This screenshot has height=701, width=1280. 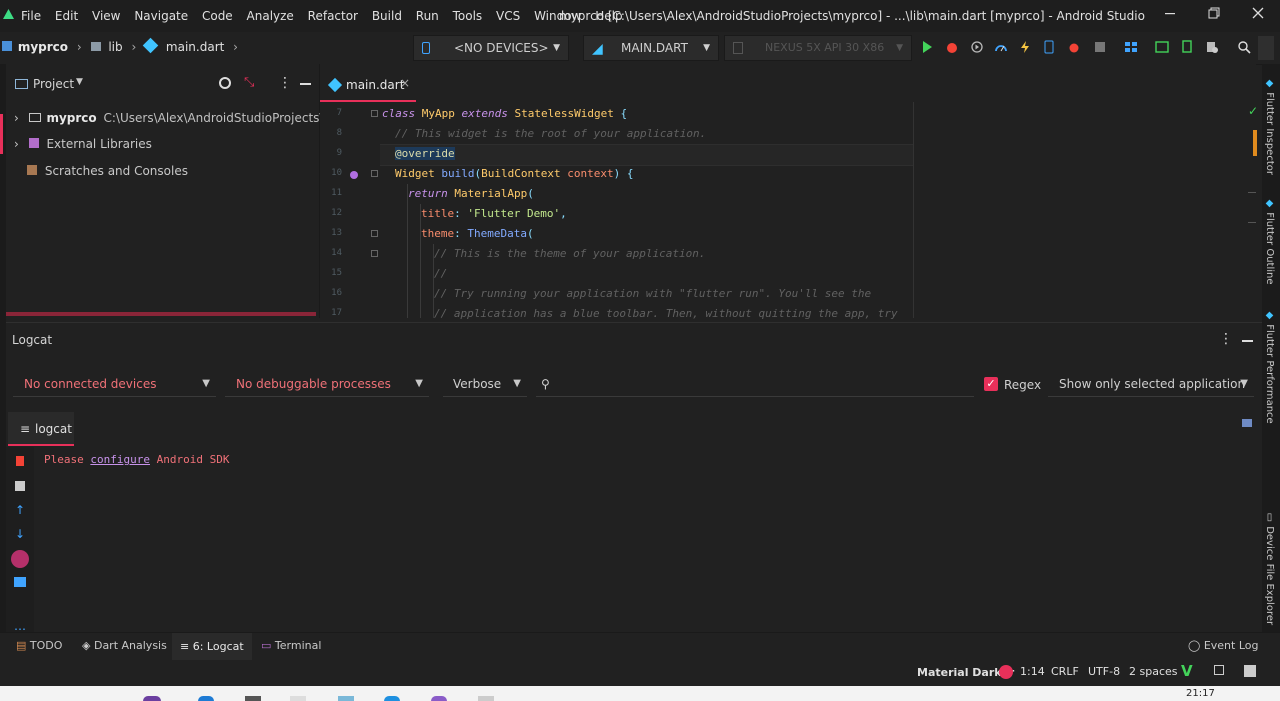 What do you see at coordinates (1001, 47) in the screenshot?
I see `profile-icon` at bounding box center [1001, 47].